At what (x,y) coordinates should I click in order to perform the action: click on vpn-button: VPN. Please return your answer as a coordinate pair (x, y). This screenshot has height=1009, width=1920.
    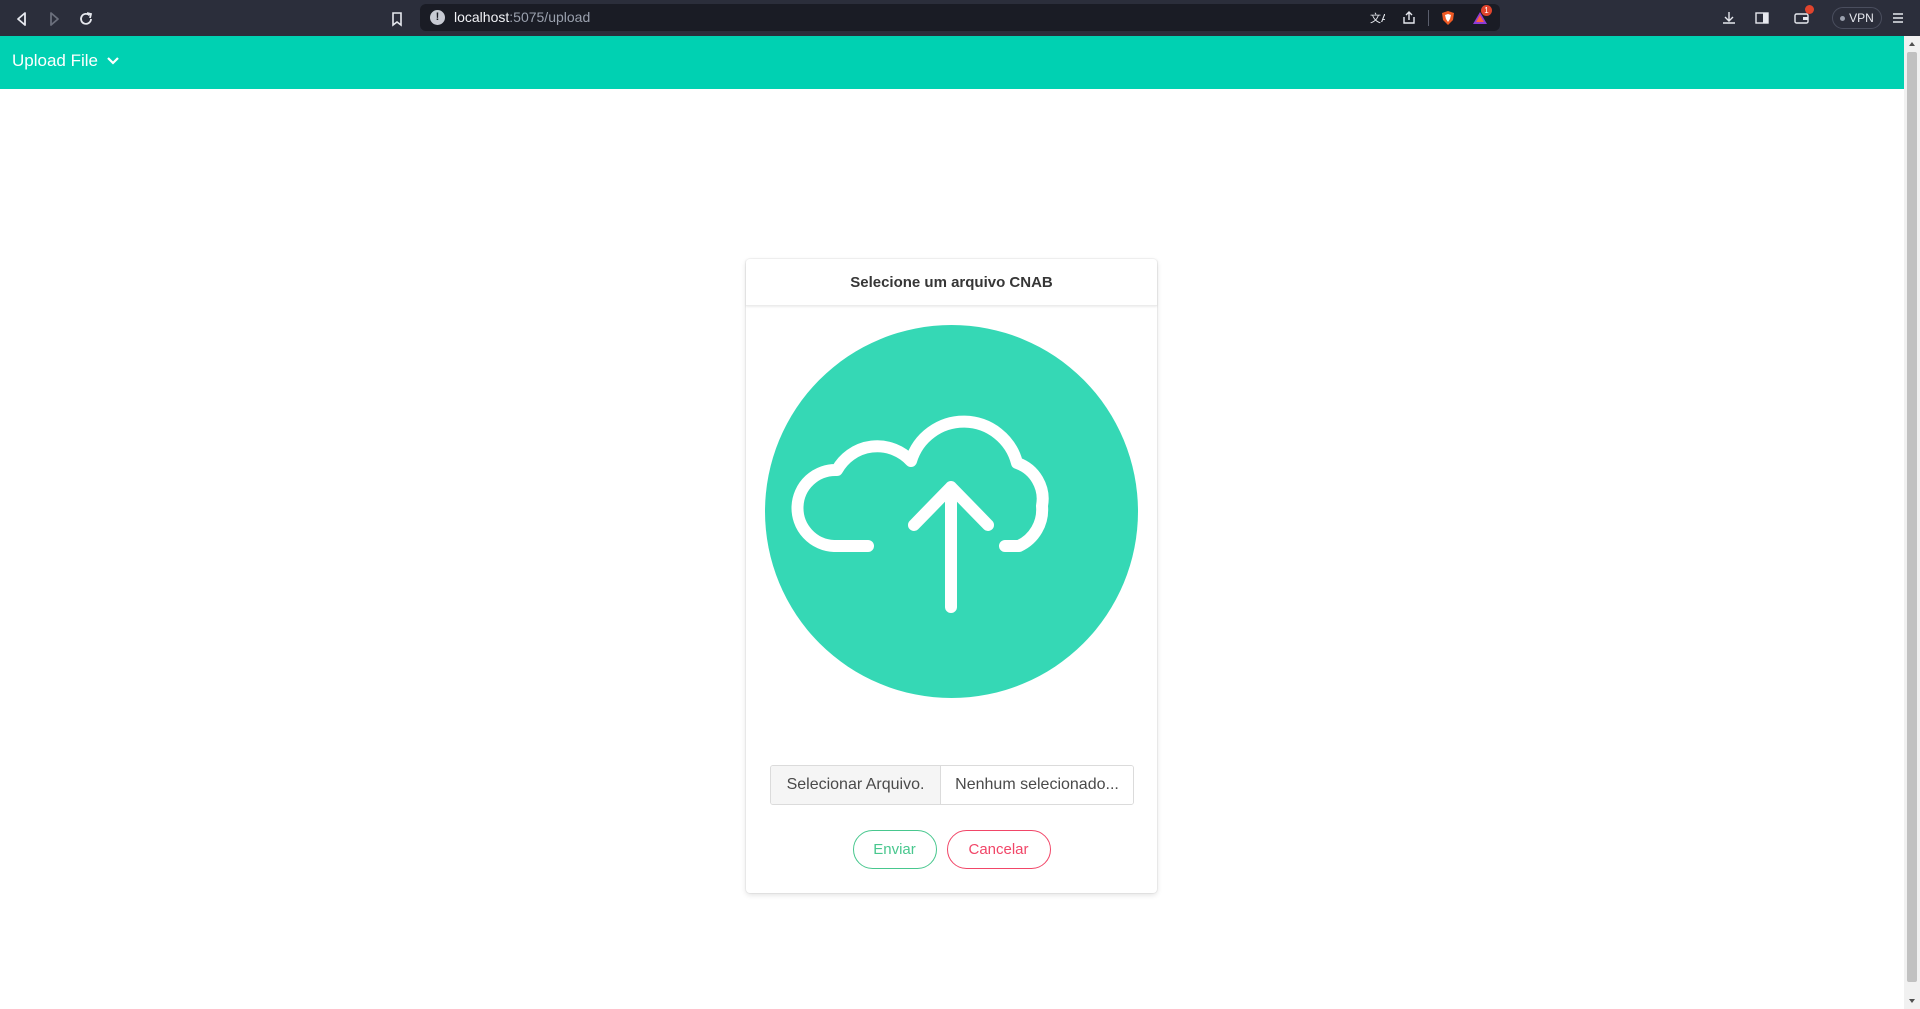
    Looking at the image, I should click on (1857, 18).